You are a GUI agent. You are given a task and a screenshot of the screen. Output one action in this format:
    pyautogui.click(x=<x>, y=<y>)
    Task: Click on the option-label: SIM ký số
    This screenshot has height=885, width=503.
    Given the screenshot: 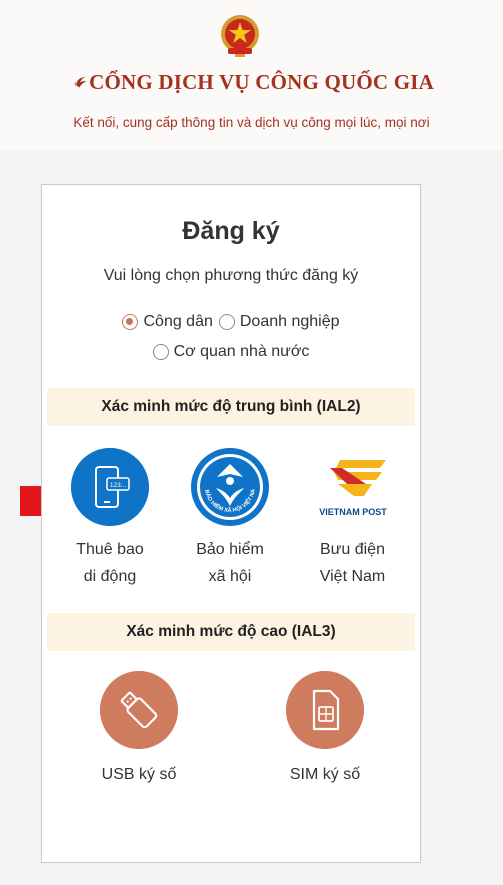 What is the action you would take?
    pyautogui.click(x=325, y=774)
    